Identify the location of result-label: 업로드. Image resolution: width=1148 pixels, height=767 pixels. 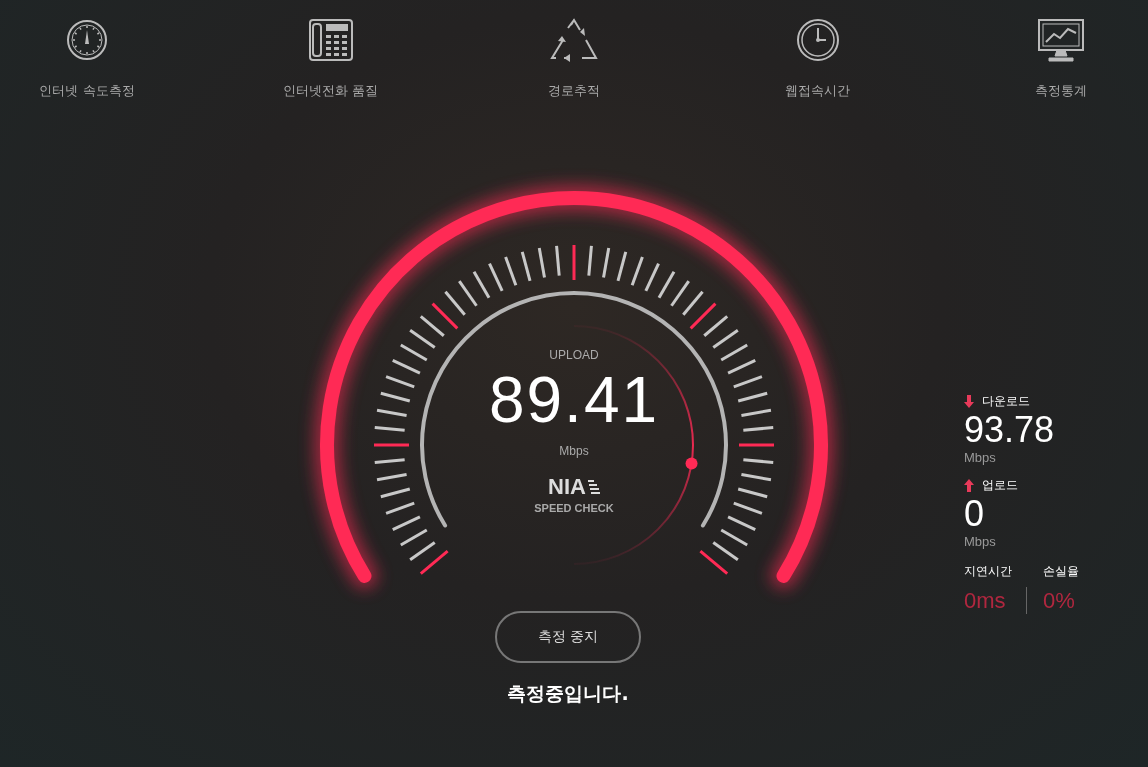
(1000, 485).